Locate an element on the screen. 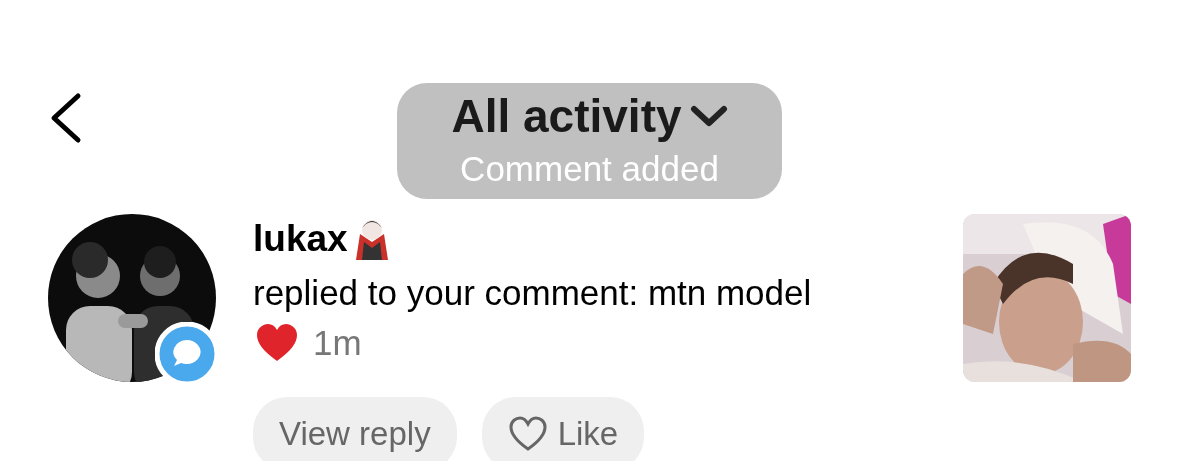  timestamp: 1m is located at coordinates (337, 342).